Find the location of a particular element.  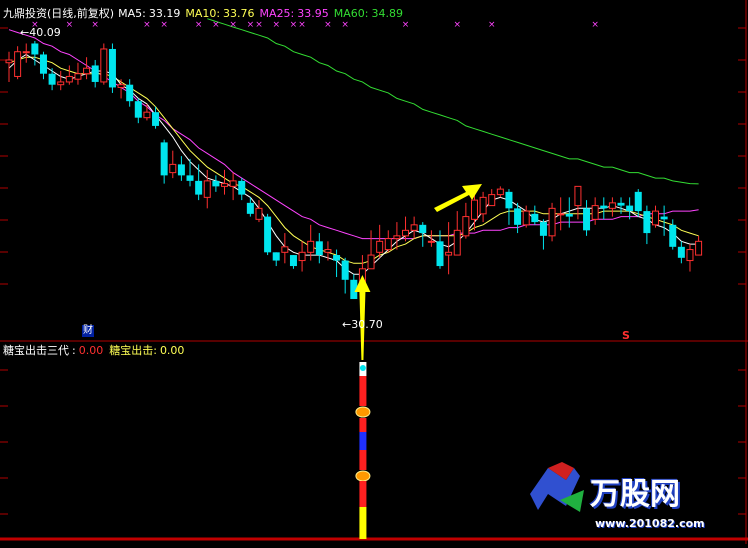

ingot-icon is located at coordinates (363, 412).